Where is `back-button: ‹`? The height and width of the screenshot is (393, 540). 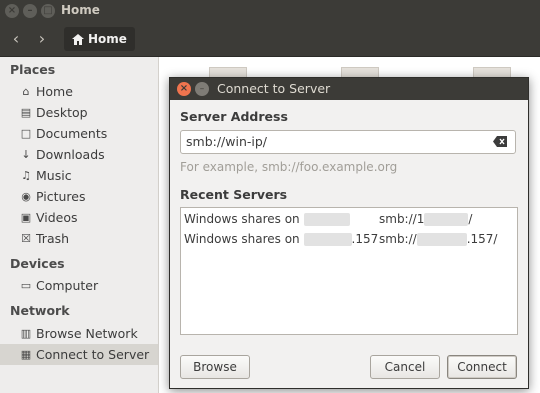 back-button: ‹ is located at coordinates (16, 39).